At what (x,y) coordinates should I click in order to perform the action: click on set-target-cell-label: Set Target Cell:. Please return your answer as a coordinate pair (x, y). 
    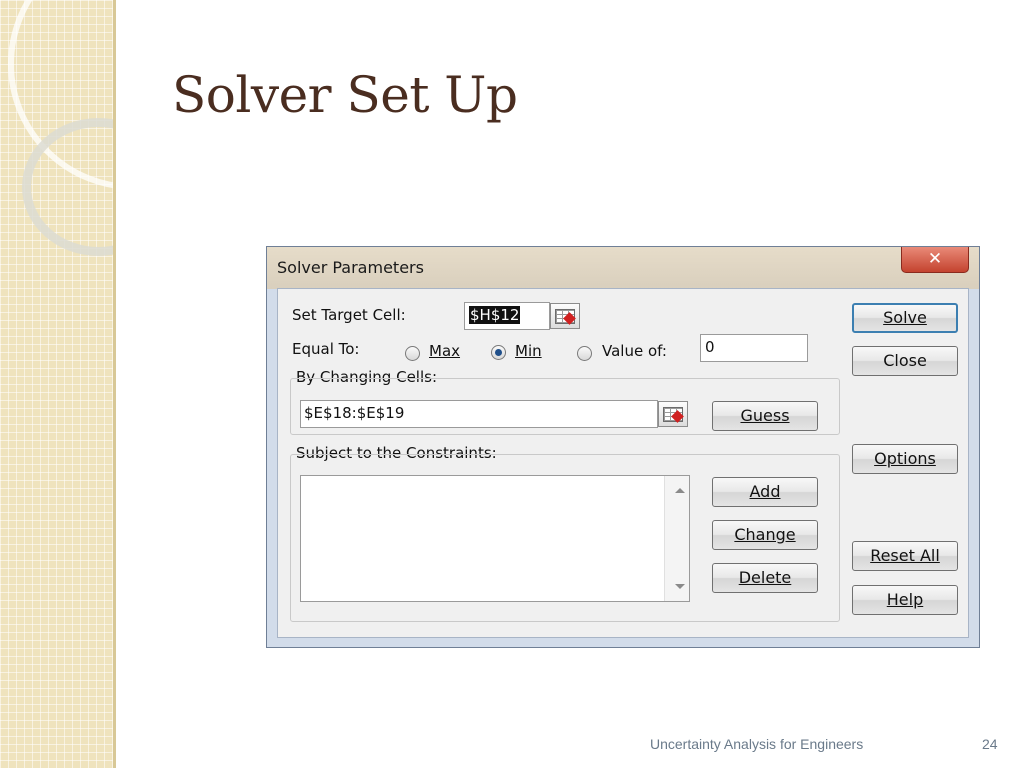
    Looking at the image, I should click on (349, 315).